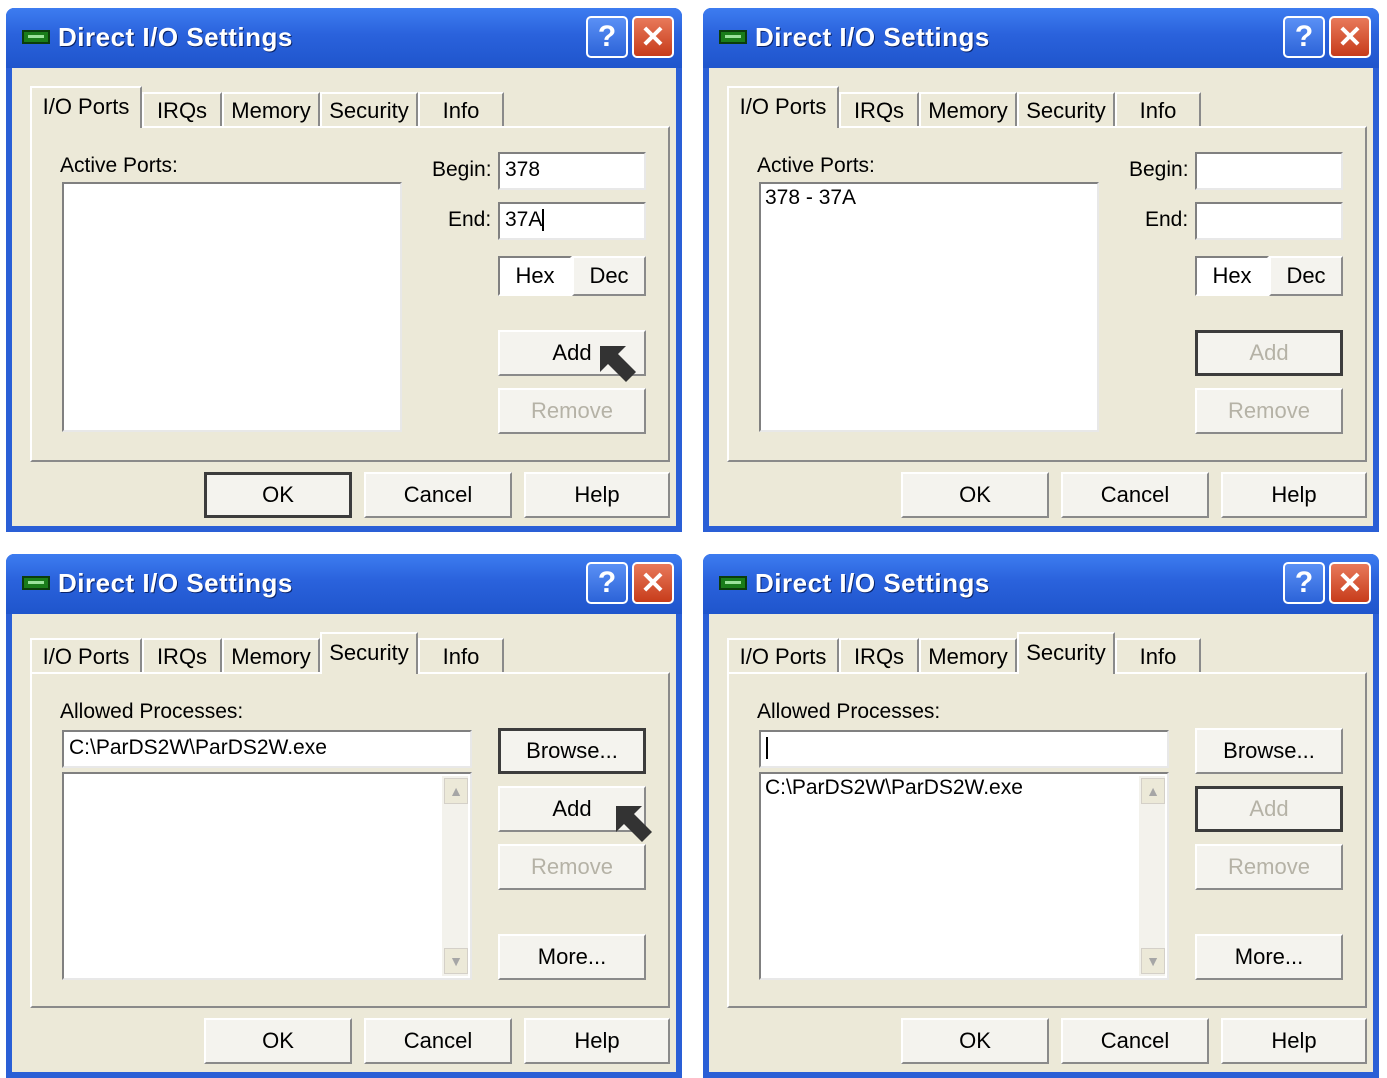 The height and width of the screenshot is (1078, 1387). What do you see at coordinates (198, 747) in the screenshot?
I see `process-path-value: C:\ParDS2W\ParDS2W.exe` at bounding box center [198, 747].